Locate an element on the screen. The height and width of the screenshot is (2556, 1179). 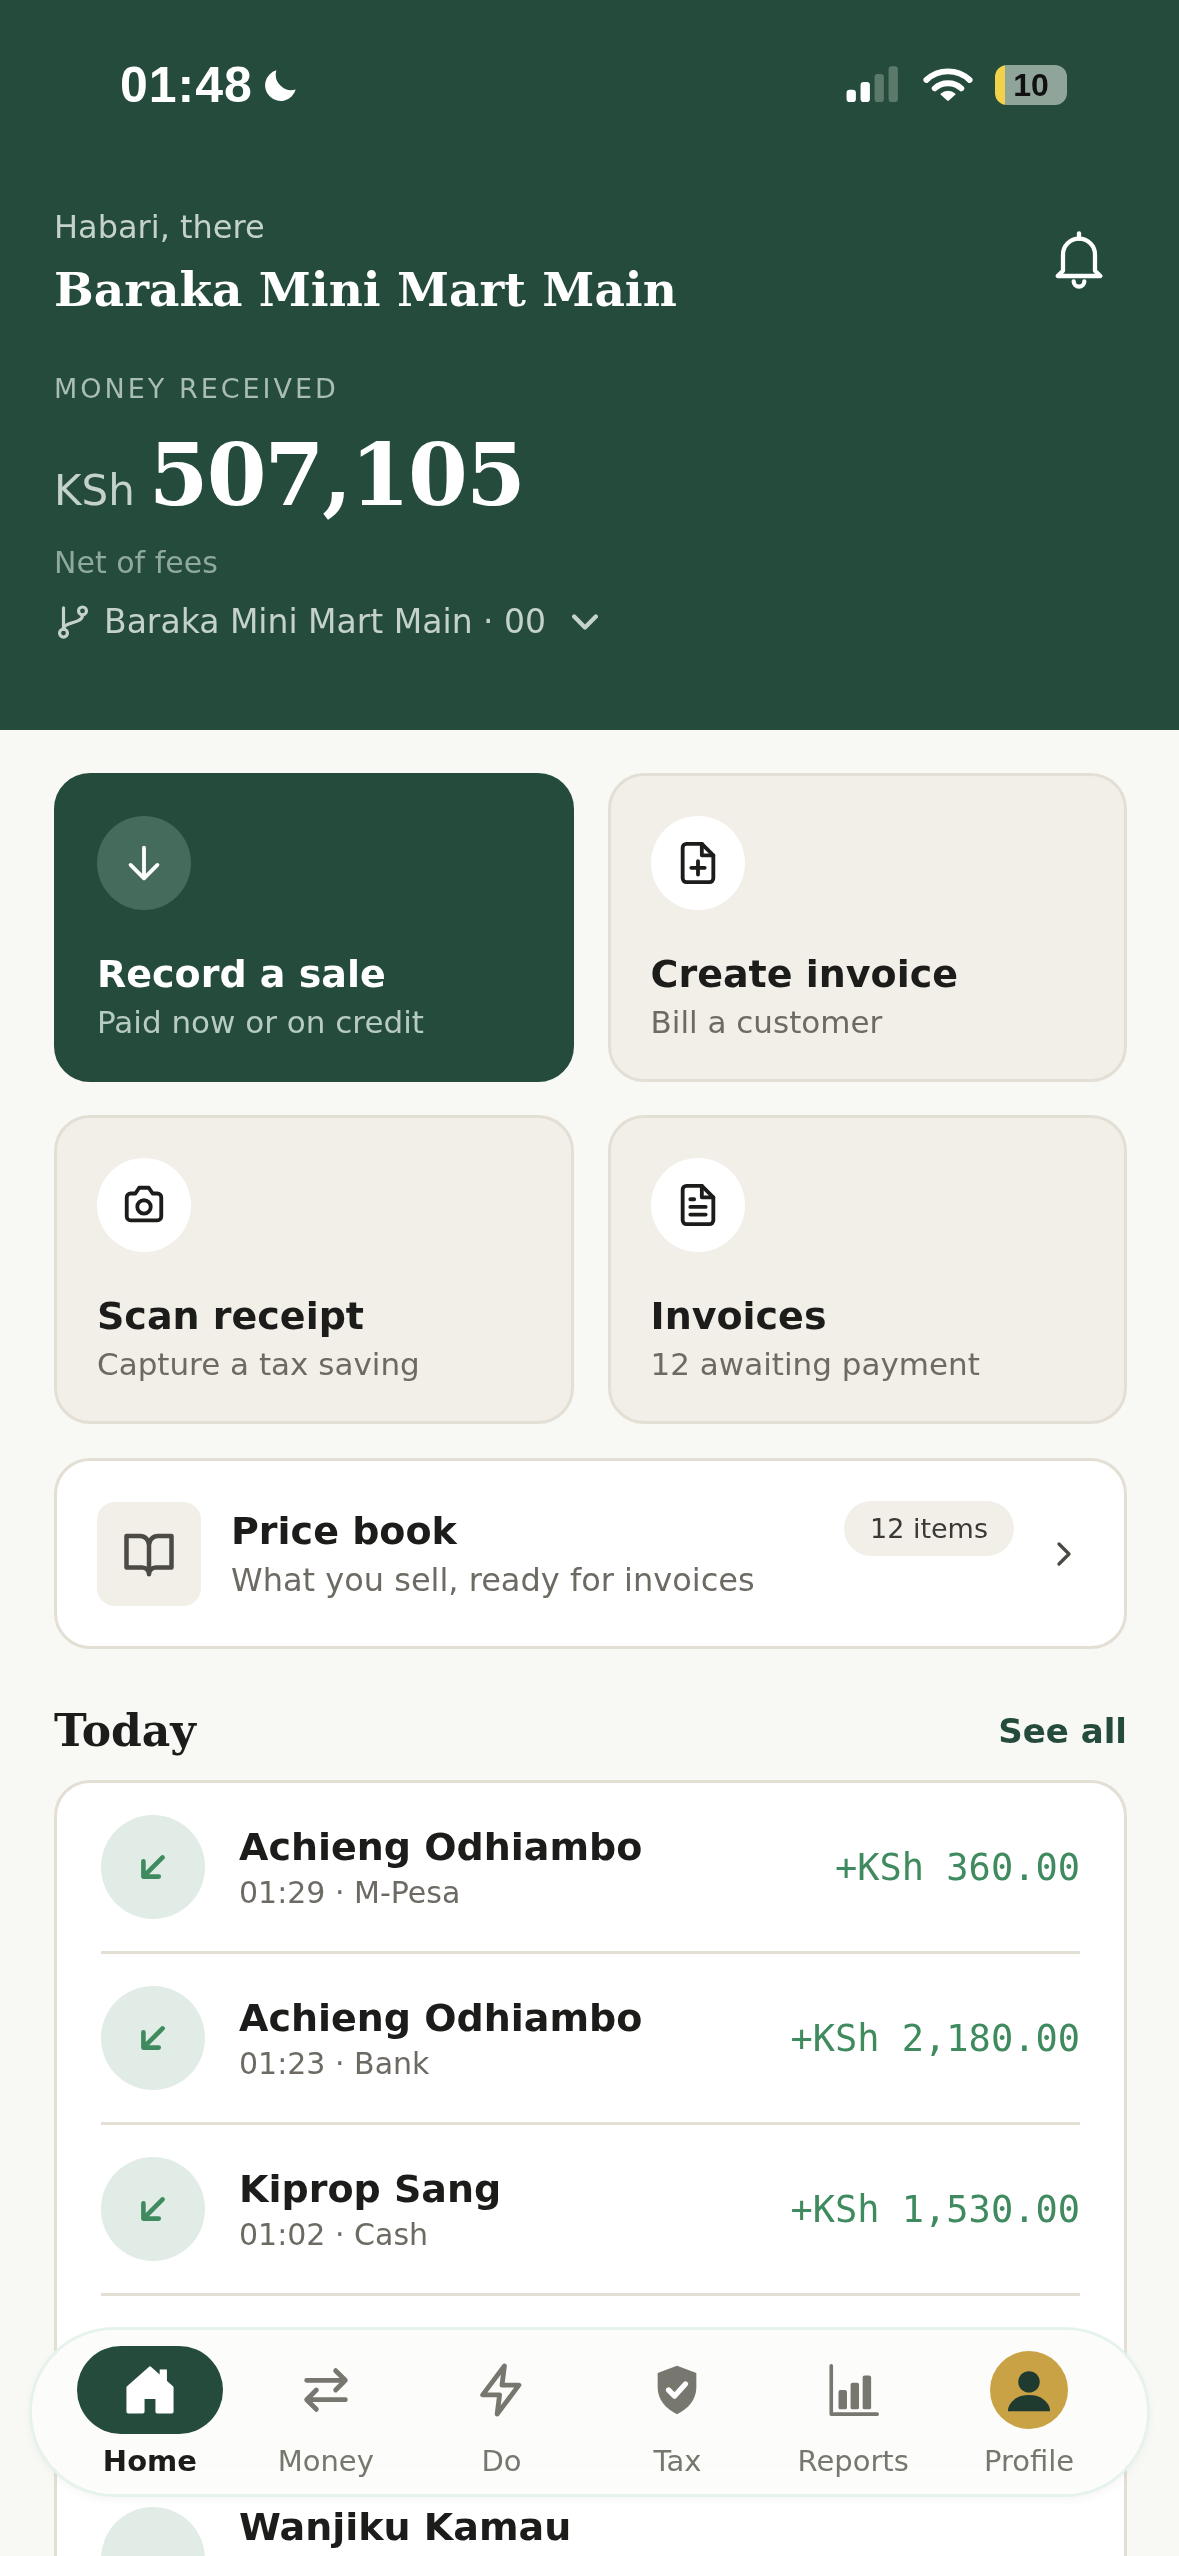
card-title: Scan receipt is located at coordinates (231, 1316).